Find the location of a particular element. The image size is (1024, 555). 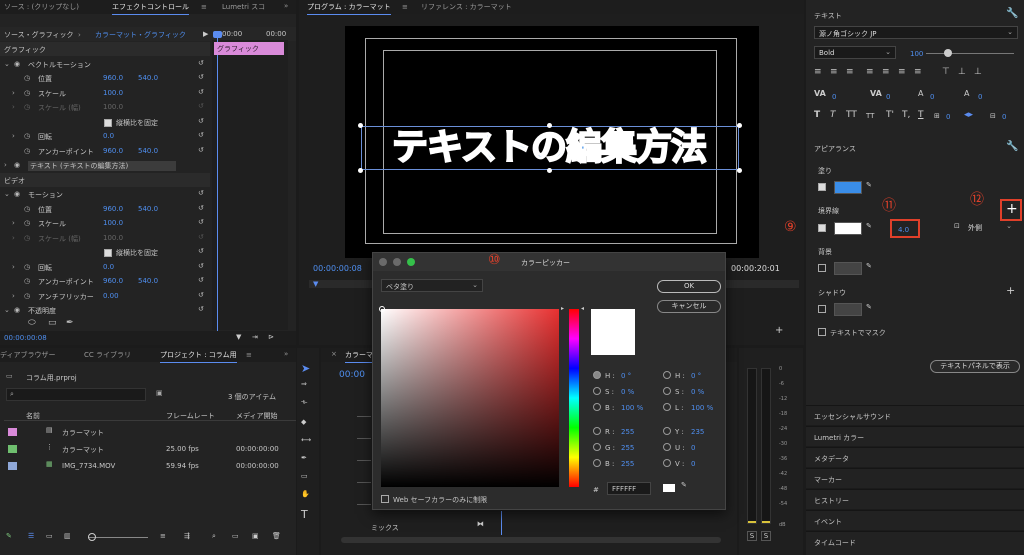

pen-mask-icon: ✒ is located at coordinates (70, 323).